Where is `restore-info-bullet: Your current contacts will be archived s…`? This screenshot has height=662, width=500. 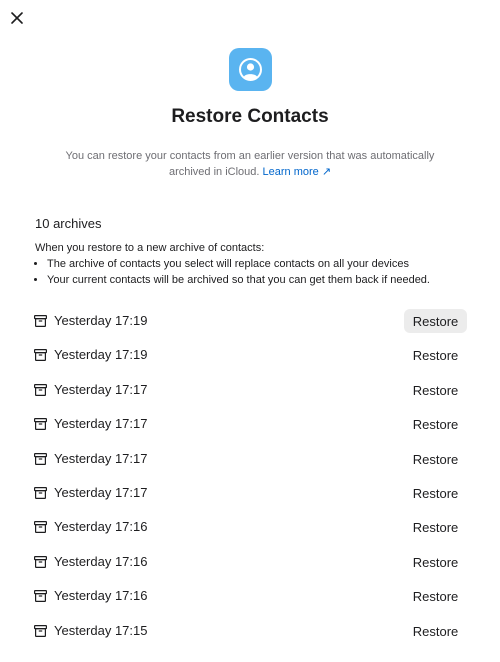 restore-info-bullet: Your current contacts will be archived s… is located at coordinates (261, 280).